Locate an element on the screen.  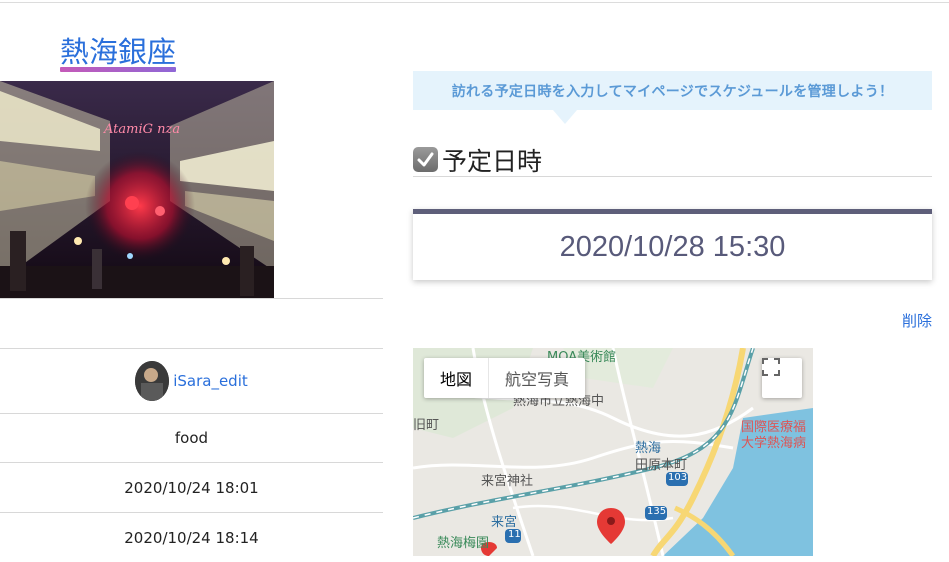
schedule-heading-text: 予定日時 is located at coordinates (492, 161).